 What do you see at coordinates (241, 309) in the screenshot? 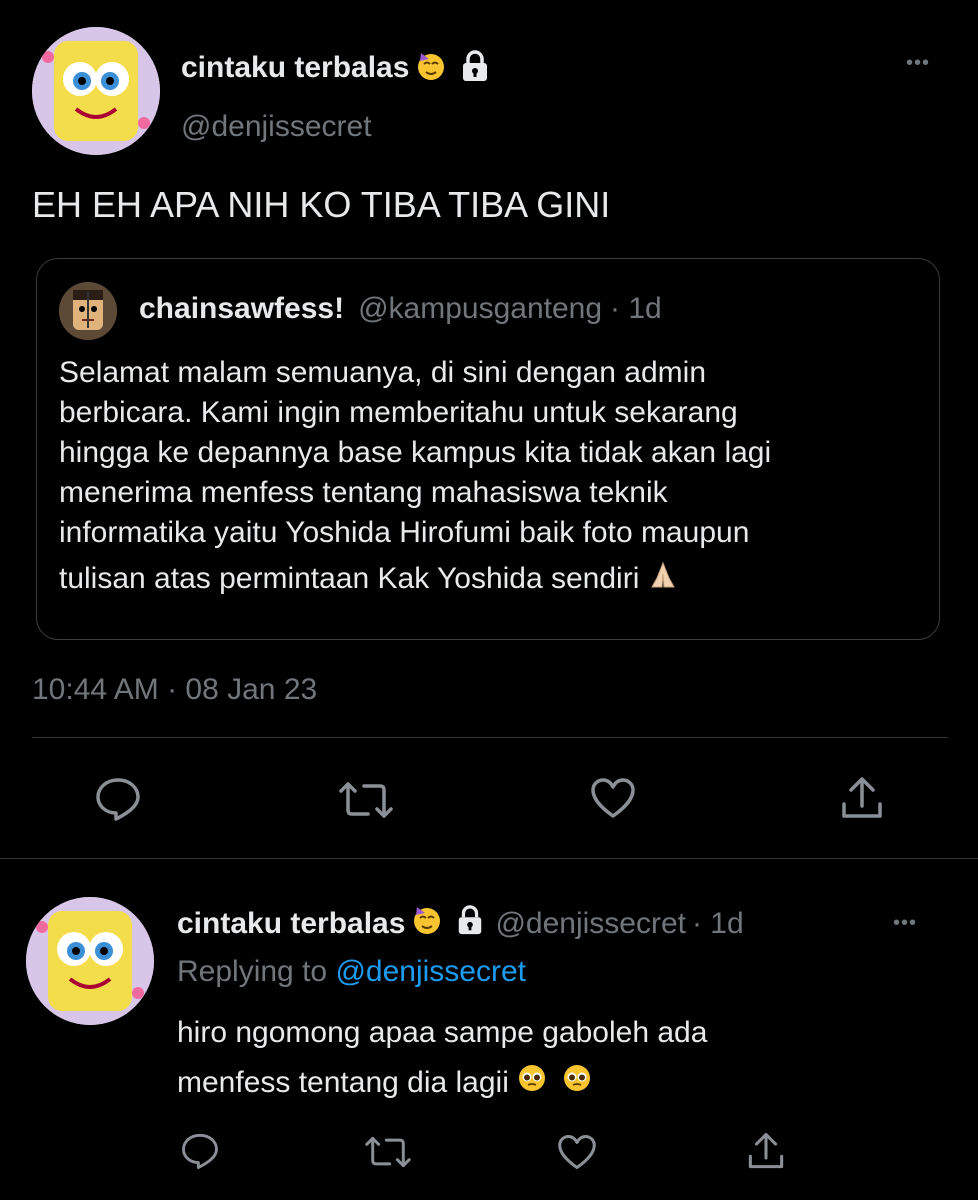
I see `quoted-display-name: chainsawfess!` at bounding box center [241, 309].